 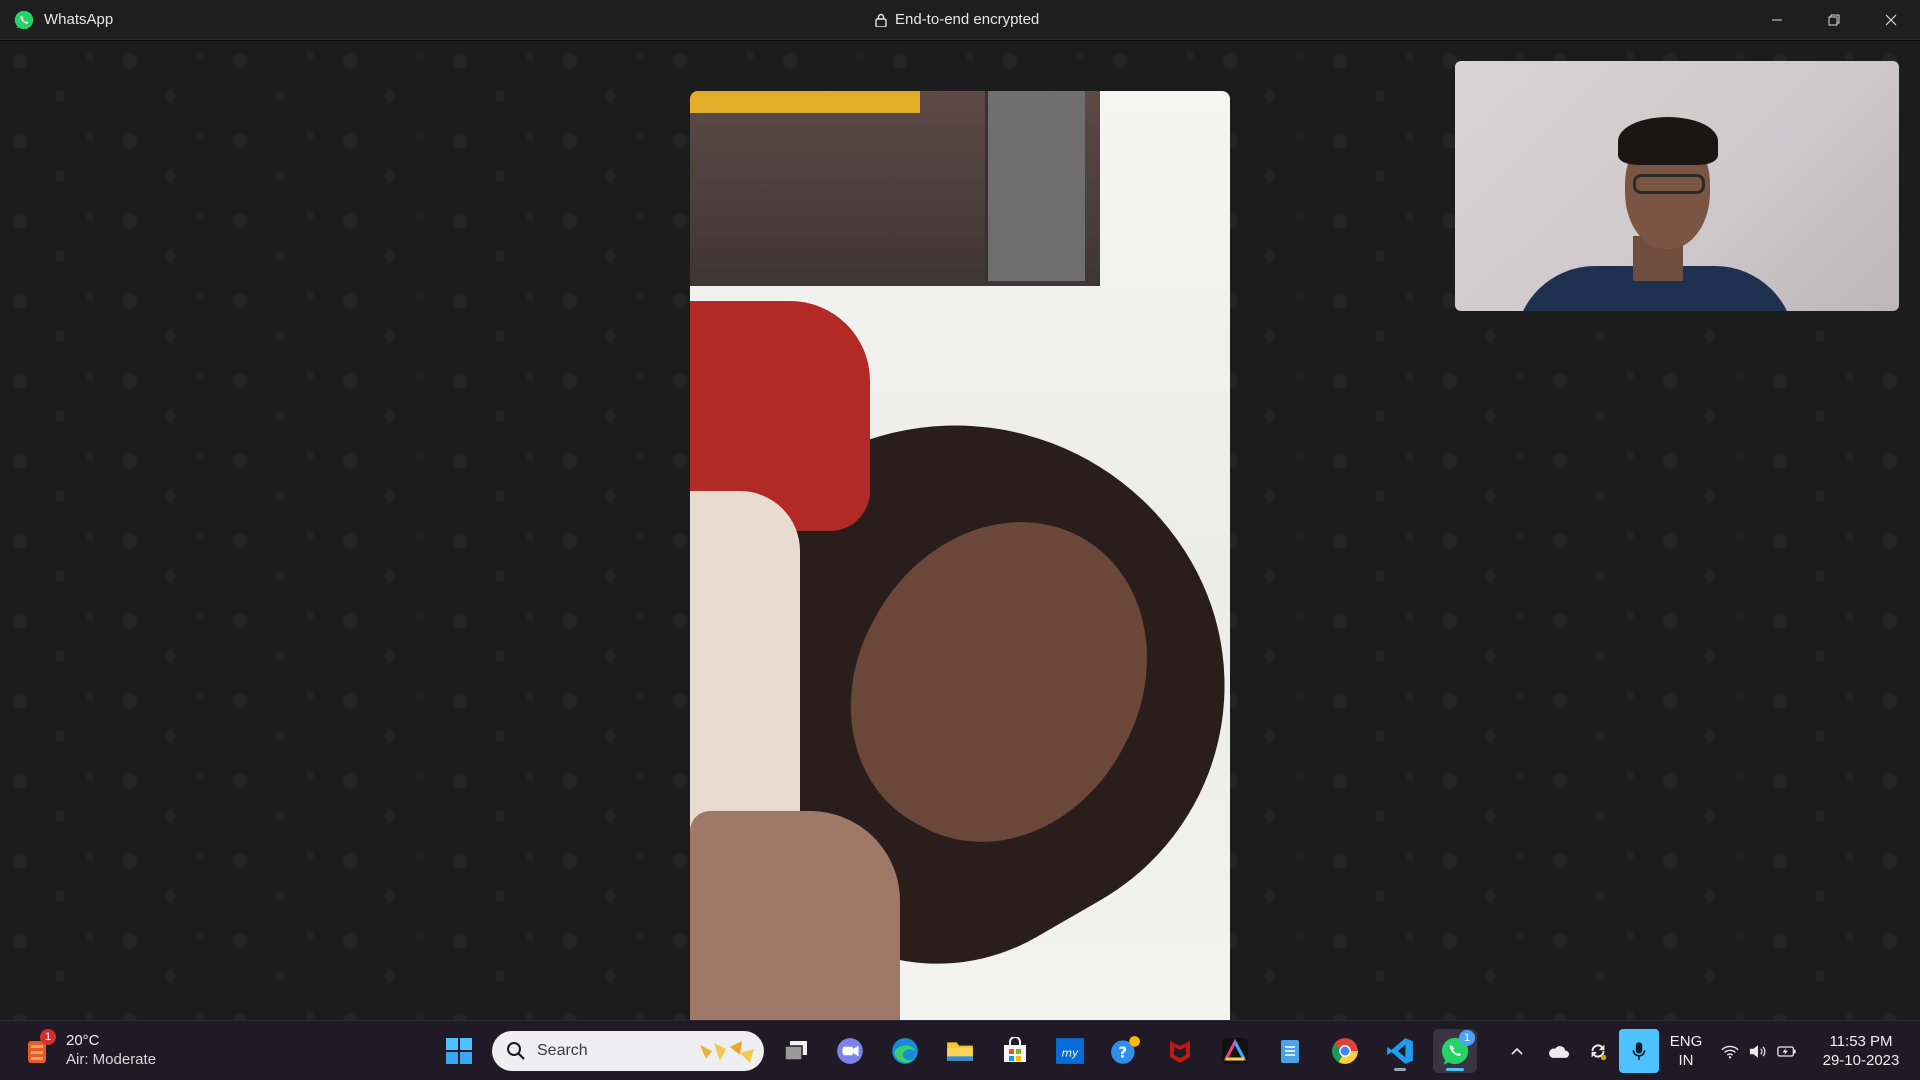 What do you see at coordinates (727, 1052) in the screenshot?
I see `search-highlight-icon` at bounding box center [727, 1052].